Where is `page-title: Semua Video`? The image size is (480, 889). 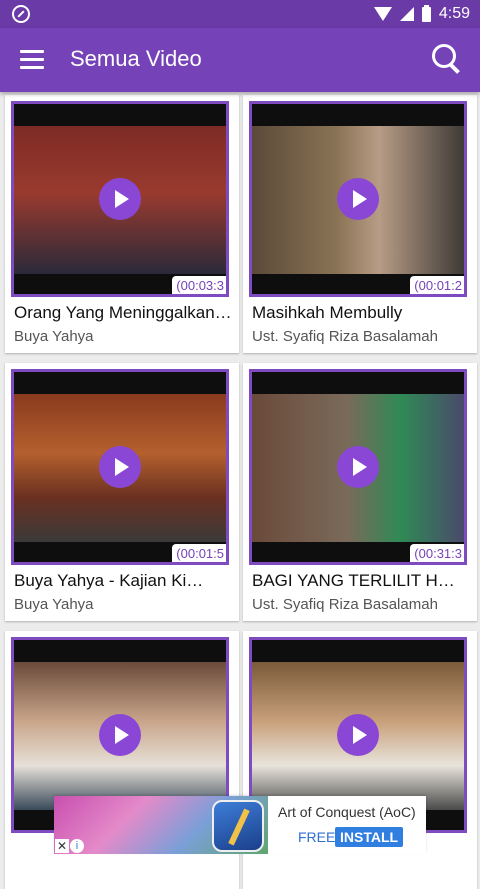 page-title: Semua Video is located at coordinates (136, 58).